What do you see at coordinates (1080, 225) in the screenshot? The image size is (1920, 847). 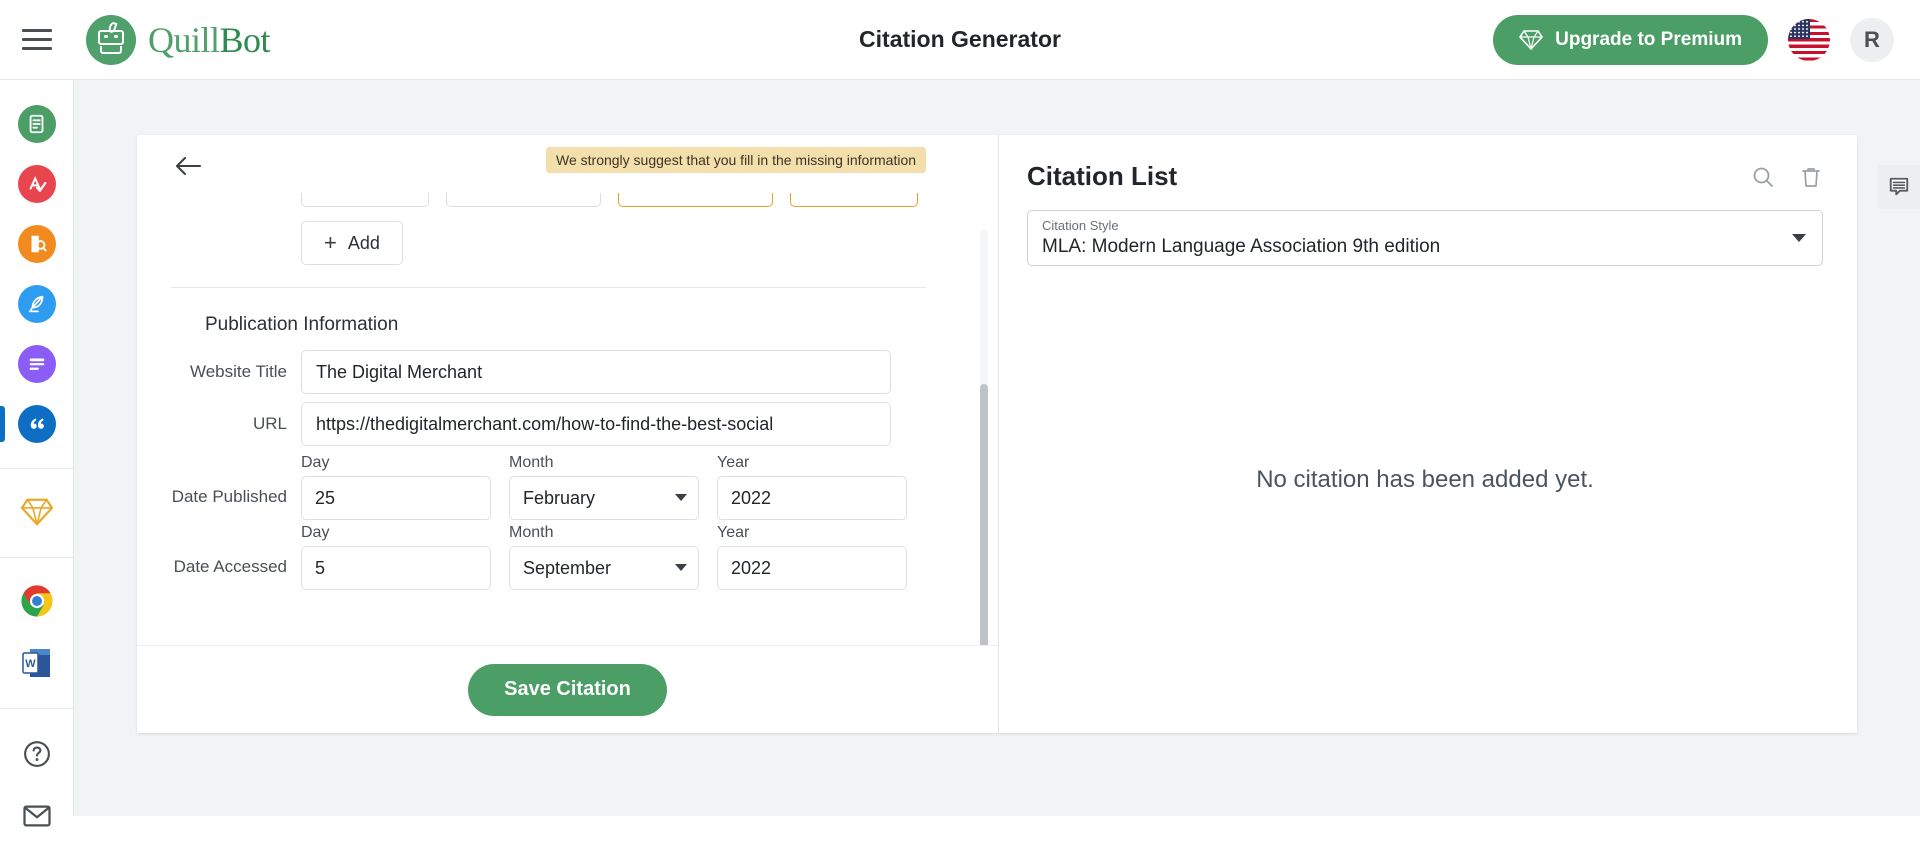 I see `citation-style-label: Citation Style` at bounding box center [1080, 225].